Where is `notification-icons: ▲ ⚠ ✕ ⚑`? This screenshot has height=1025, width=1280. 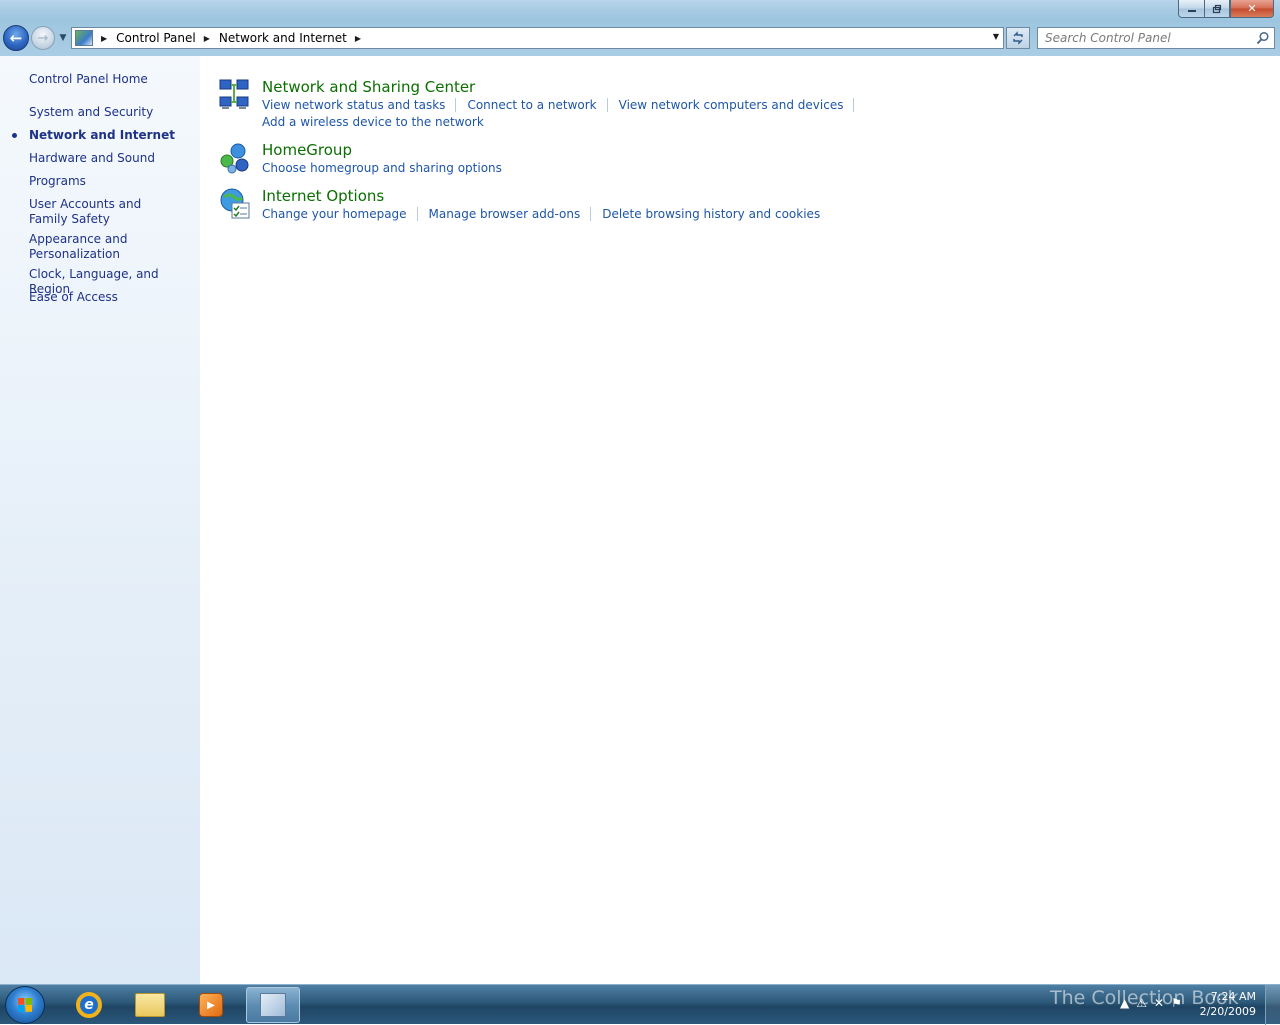 notification-icons: ▲ ⚠ ✕ ⚑ is located at coordinates (1151, 1003).